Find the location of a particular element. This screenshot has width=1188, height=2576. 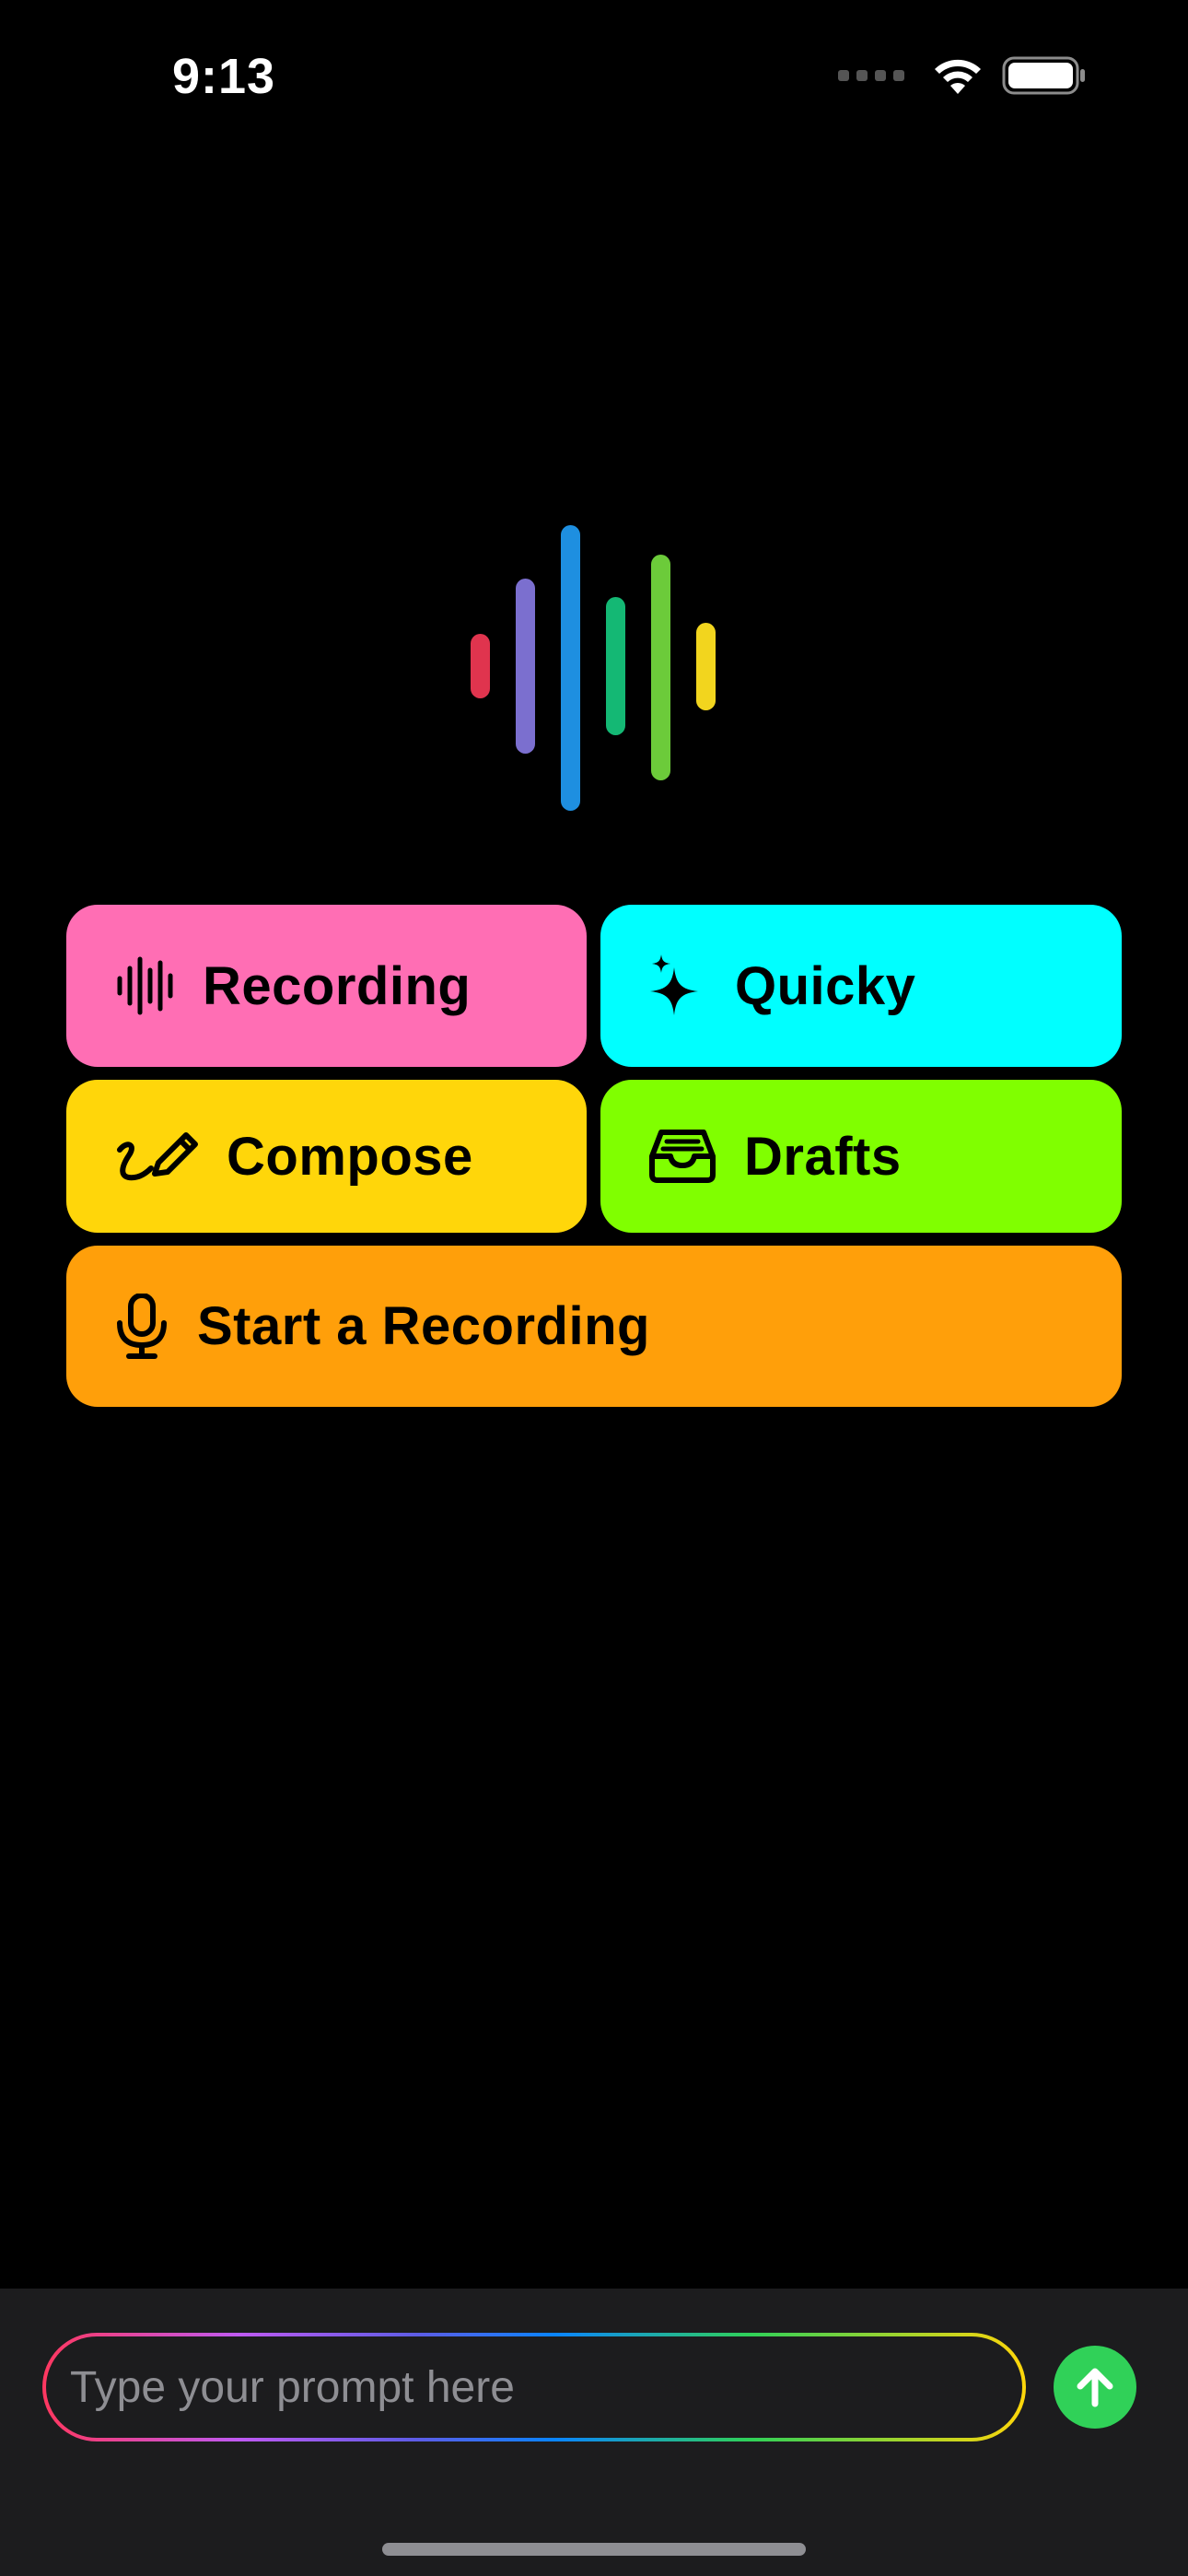

status-icons is located at coordinates (962, 75).